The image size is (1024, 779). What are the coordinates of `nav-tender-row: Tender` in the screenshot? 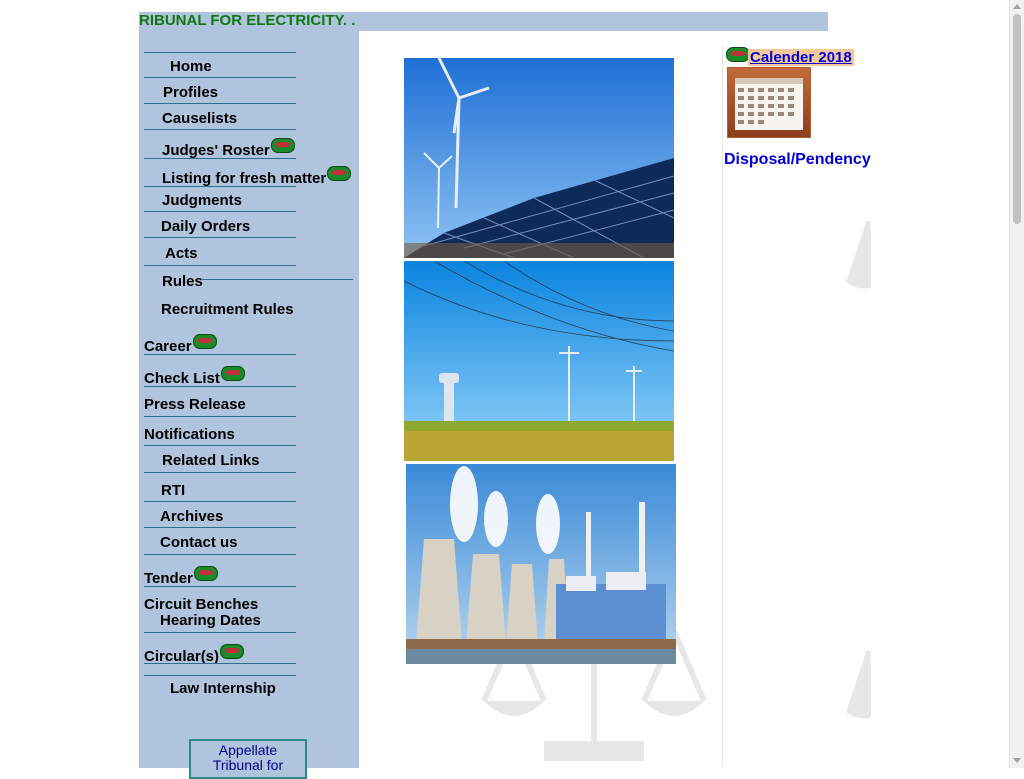 It's located at (181, 577).